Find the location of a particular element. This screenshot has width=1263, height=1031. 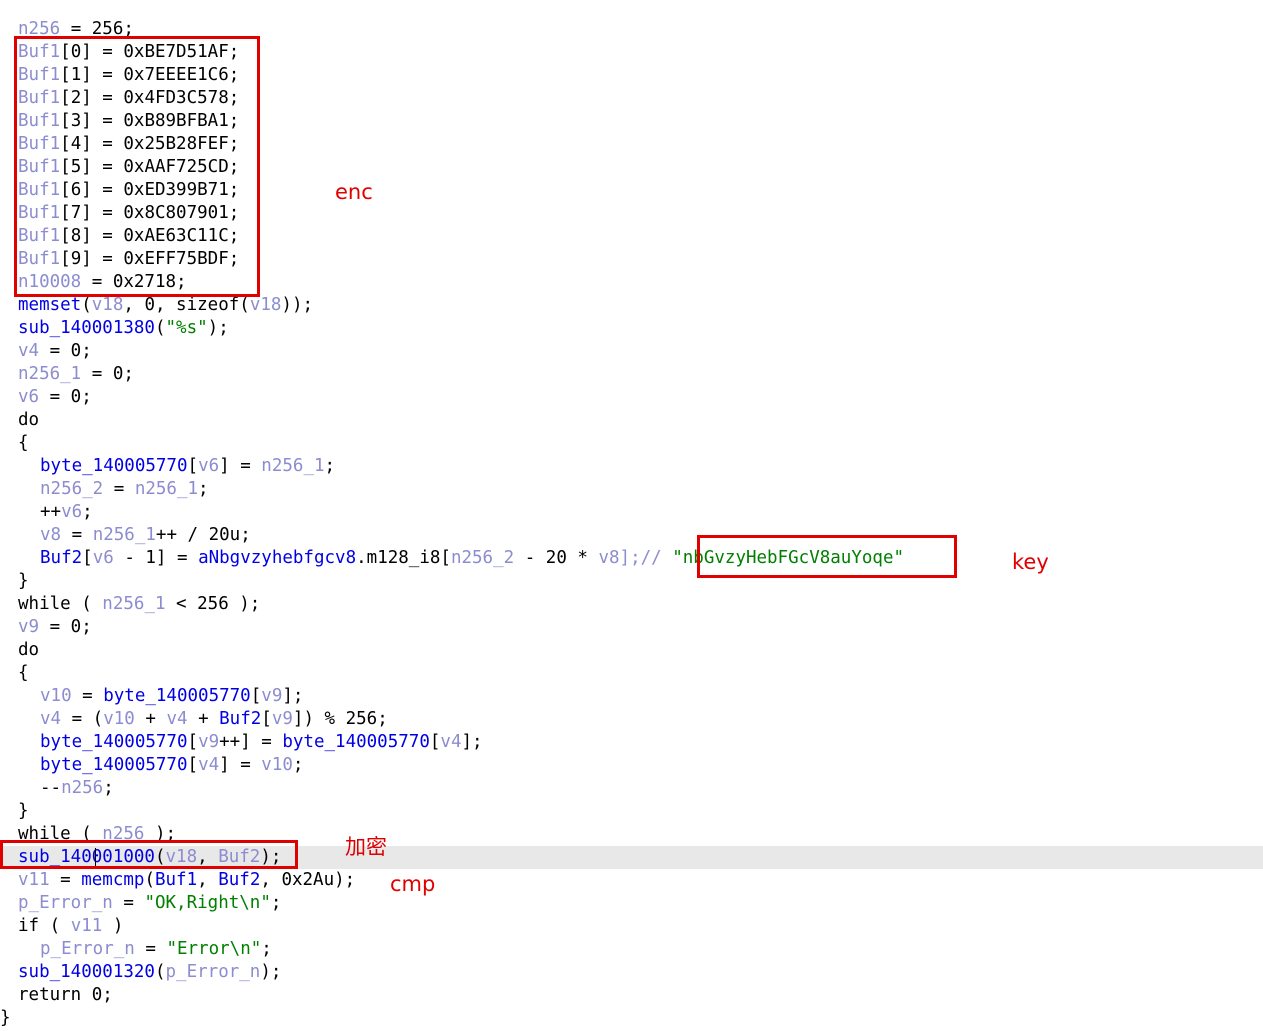

code-token: ( is located at coordinates (86, 305).